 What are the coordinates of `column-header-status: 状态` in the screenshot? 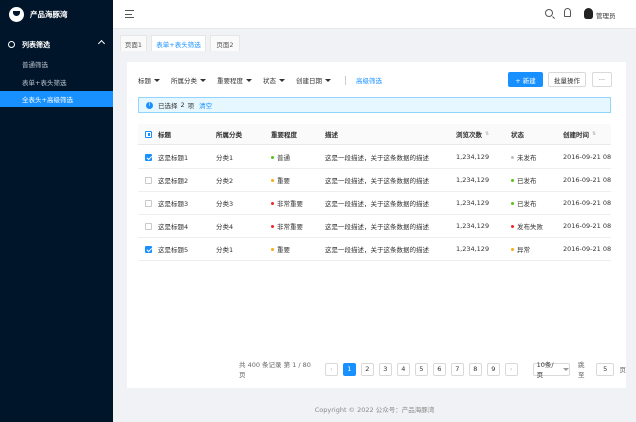 It's located at (517, 134).